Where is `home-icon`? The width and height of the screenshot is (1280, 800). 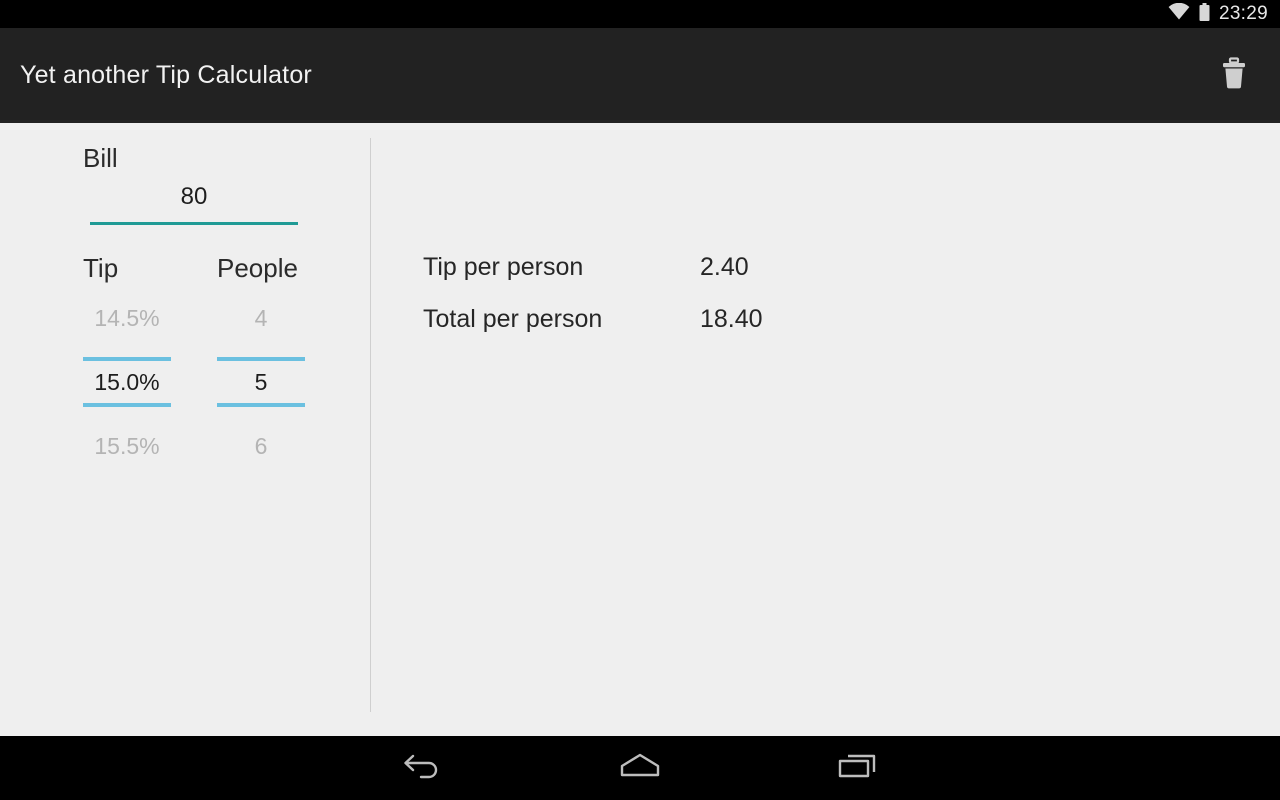
home-icon is located at coordinates (640, 768).